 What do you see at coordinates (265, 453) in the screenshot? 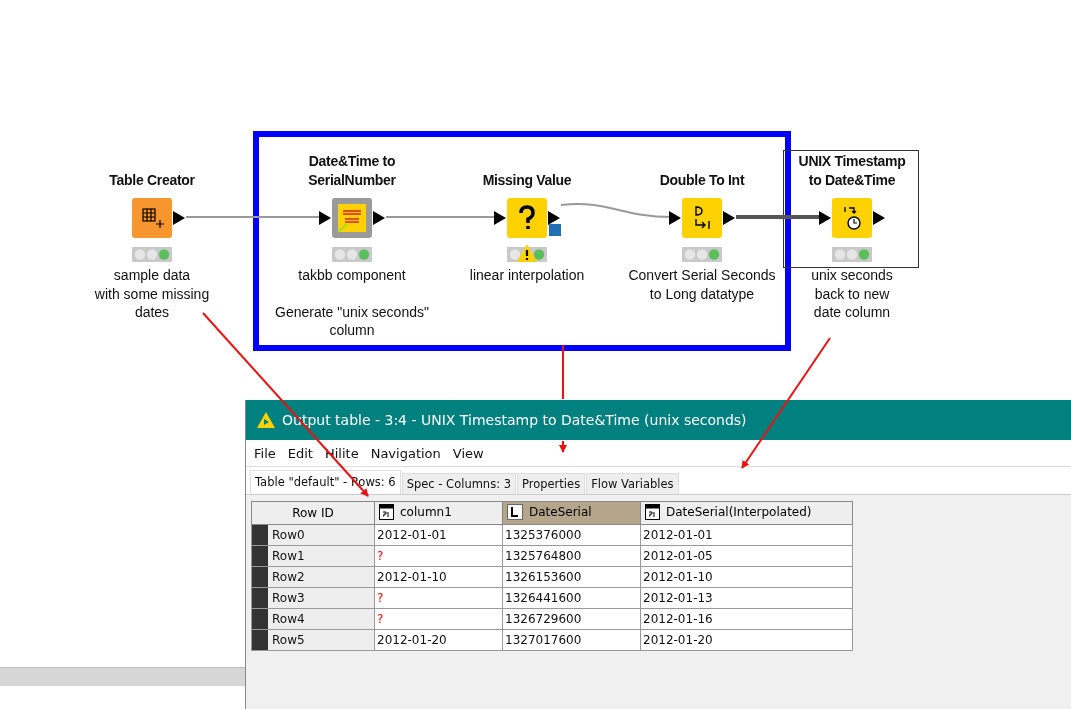
I see `menu-item: File` at bounding box center [265, 453].